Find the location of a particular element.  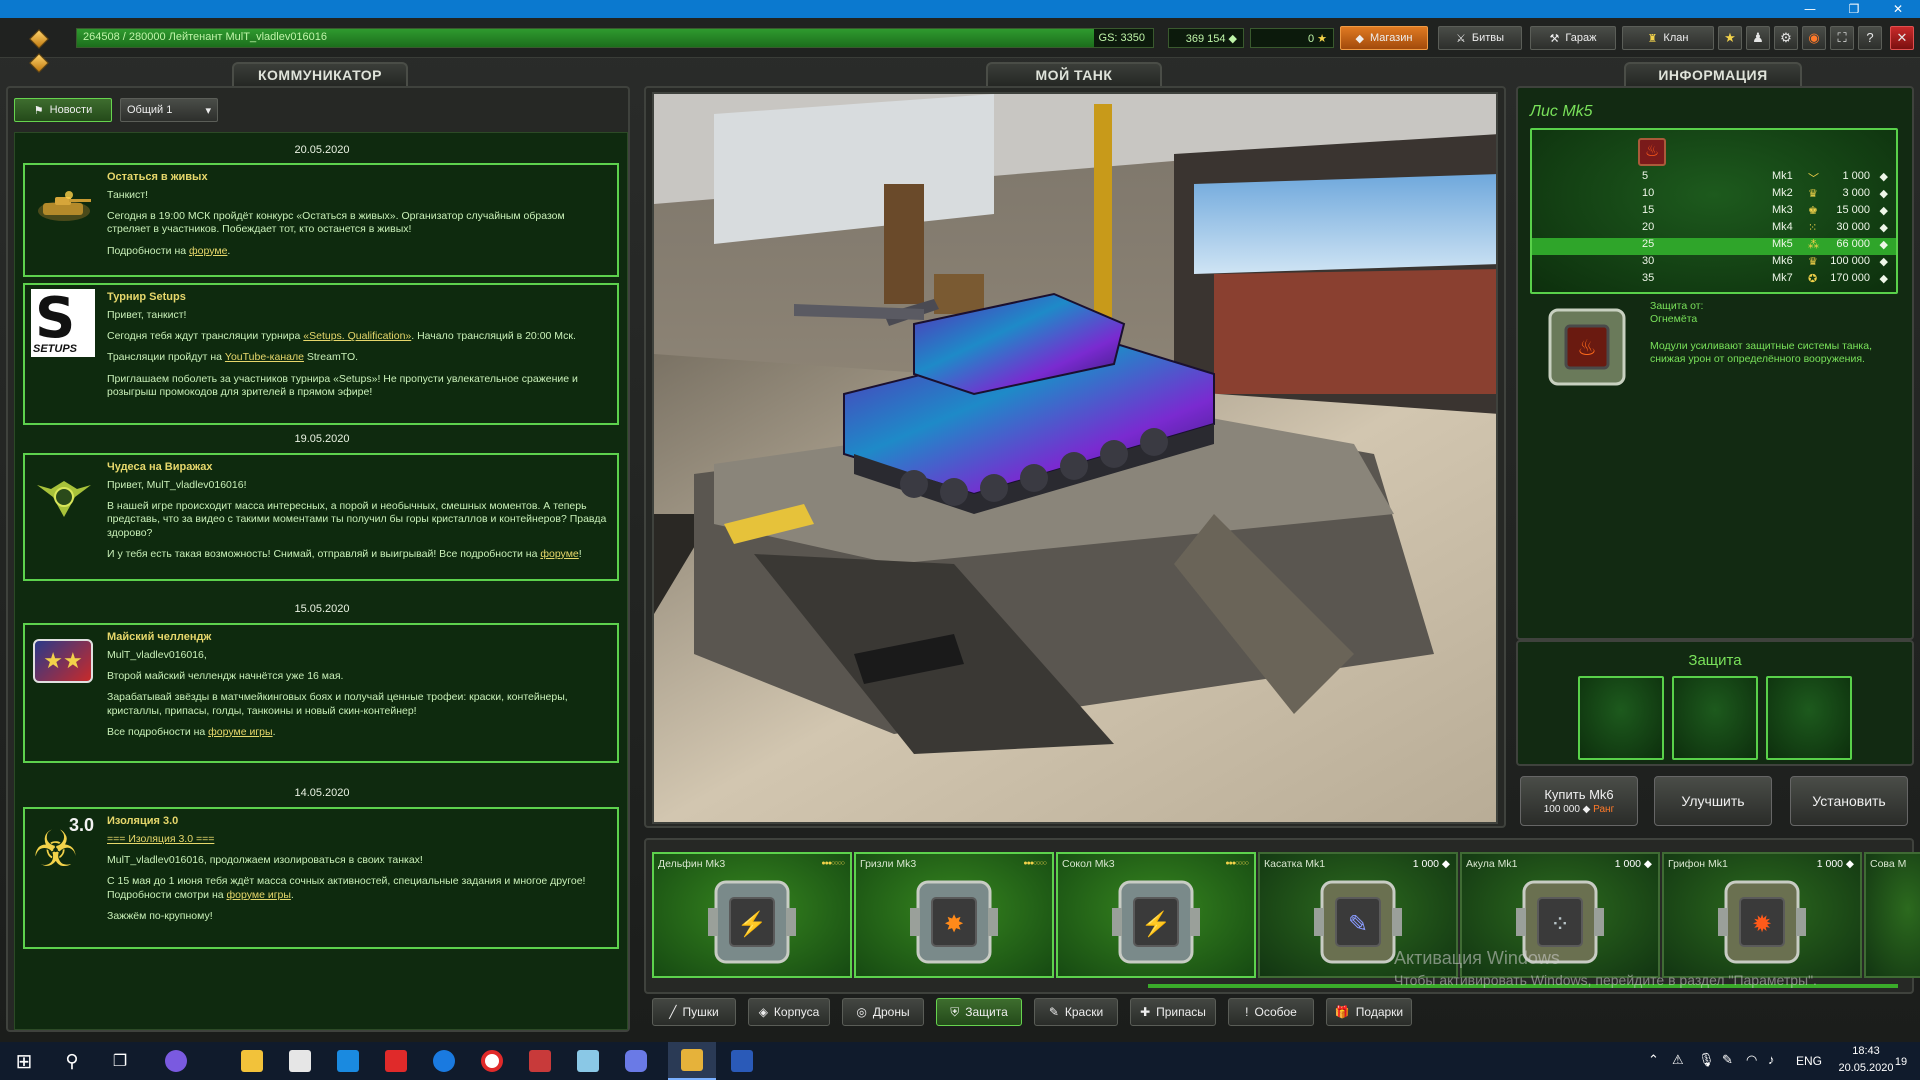

discord-button is located at coordinates (636, 1061).